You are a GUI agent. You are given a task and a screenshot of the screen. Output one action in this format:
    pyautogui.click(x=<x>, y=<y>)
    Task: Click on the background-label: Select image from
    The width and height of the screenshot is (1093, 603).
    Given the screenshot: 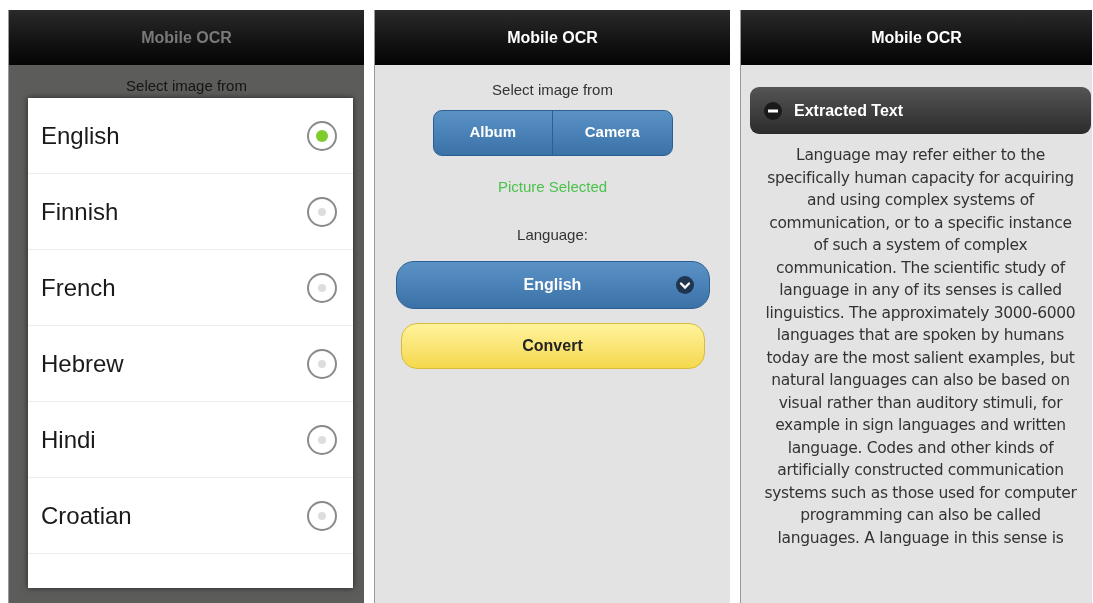 What is the action you would take?
    pyautogui.click(x=186, y=86)
    